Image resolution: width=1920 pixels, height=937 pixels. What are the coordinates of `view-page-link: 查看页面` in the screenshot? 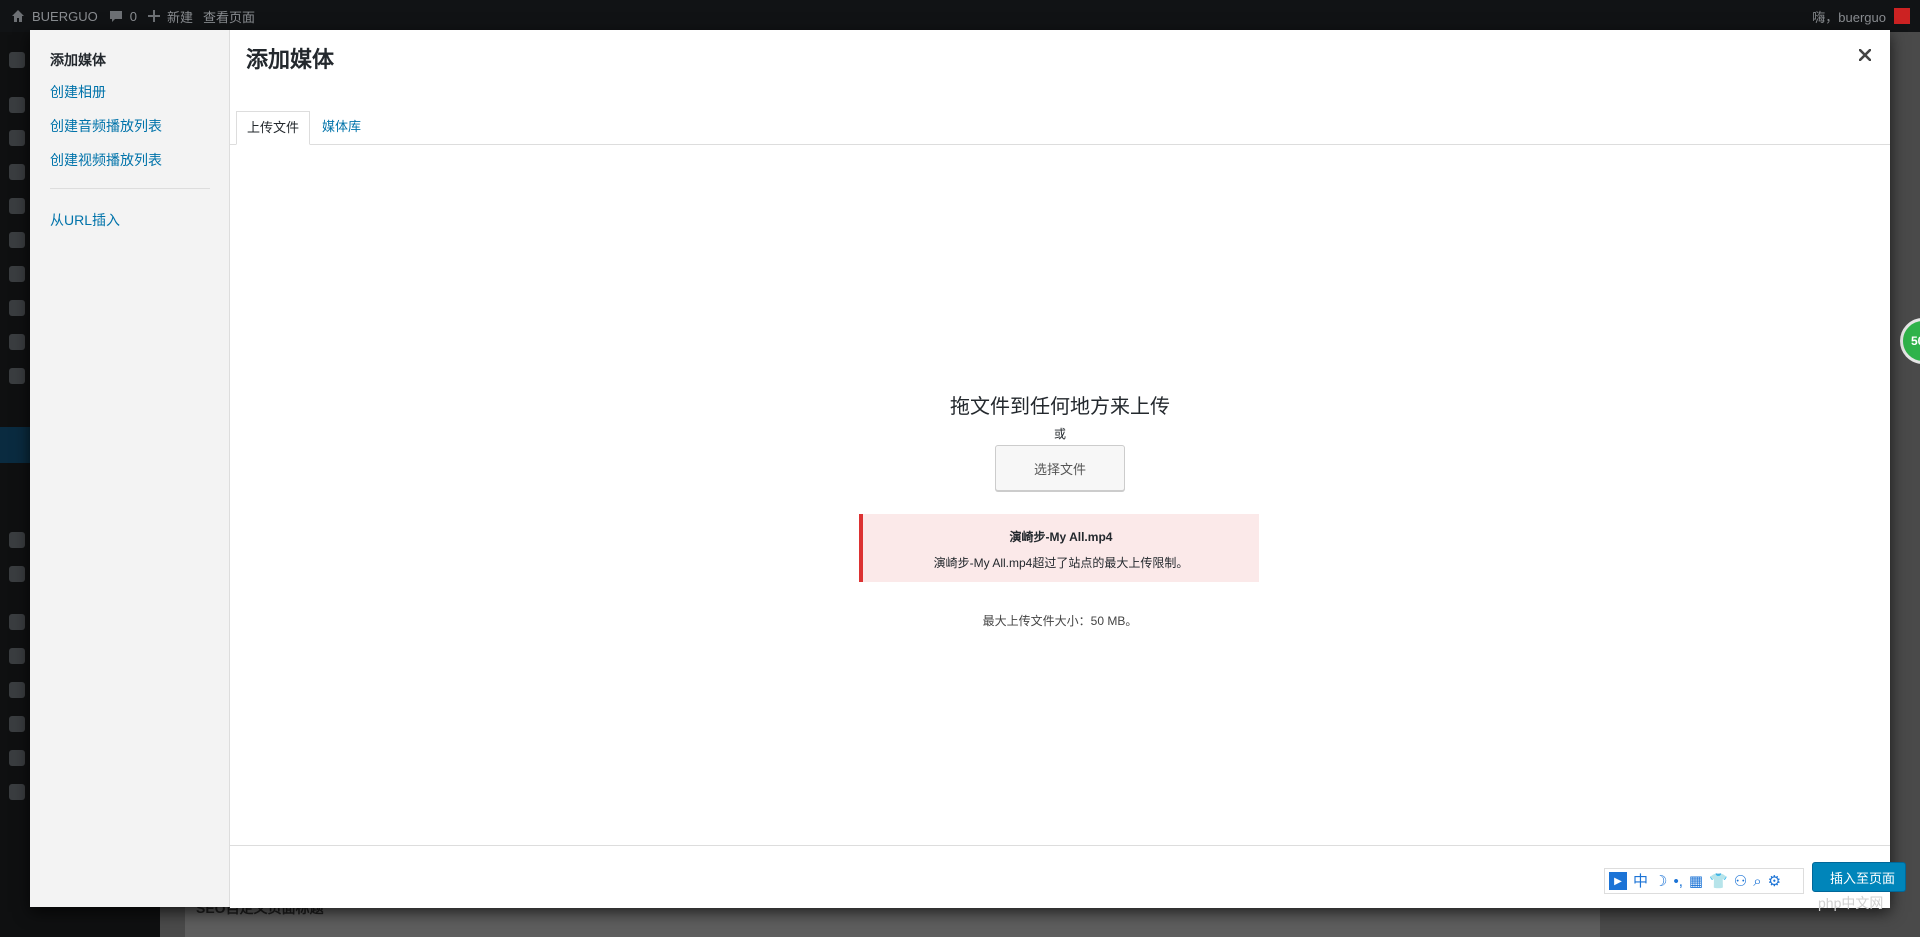 It's located at (229, 16).